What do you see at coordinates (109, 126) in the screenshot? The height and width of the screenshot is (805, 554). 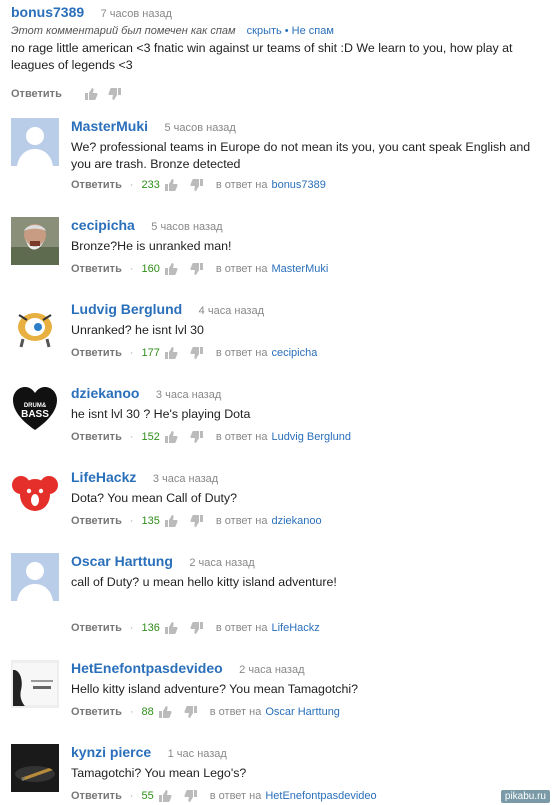 I see `comment-author: MasterMuki` at bounding box center [109, 126].